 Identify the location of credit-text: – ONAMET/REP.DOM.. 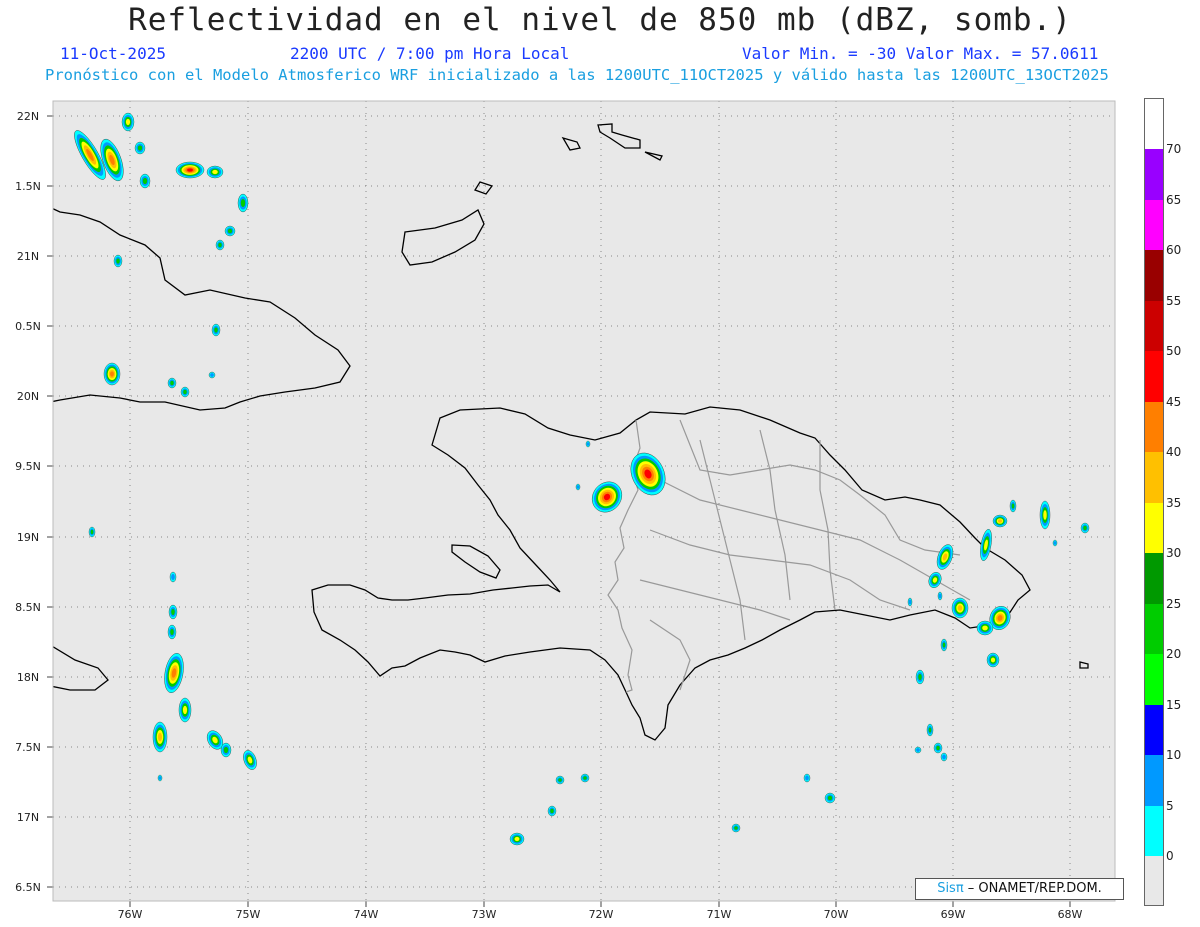
(1032, 888).